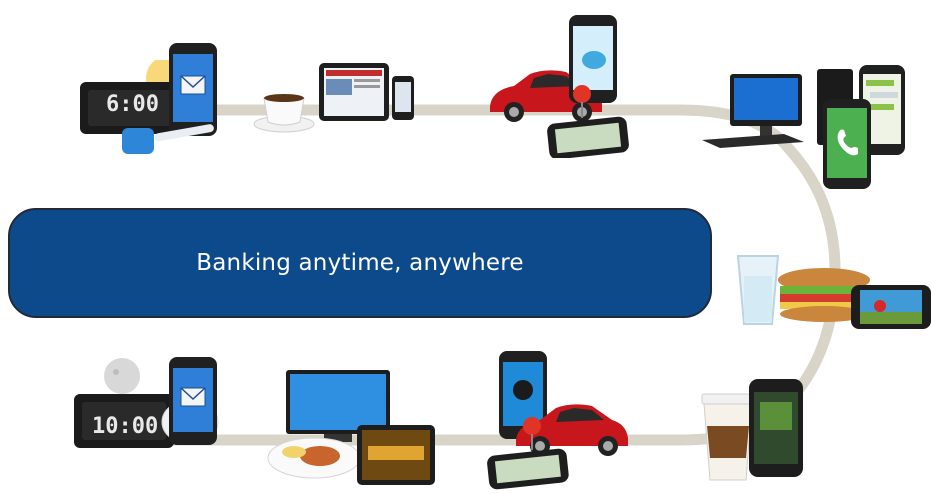 Image resolution: width=932 pixels, height=494 pixels. Describe the element at coordinates (396, 456) in the screenshot. I see `movie-tablet-icon` at that location.